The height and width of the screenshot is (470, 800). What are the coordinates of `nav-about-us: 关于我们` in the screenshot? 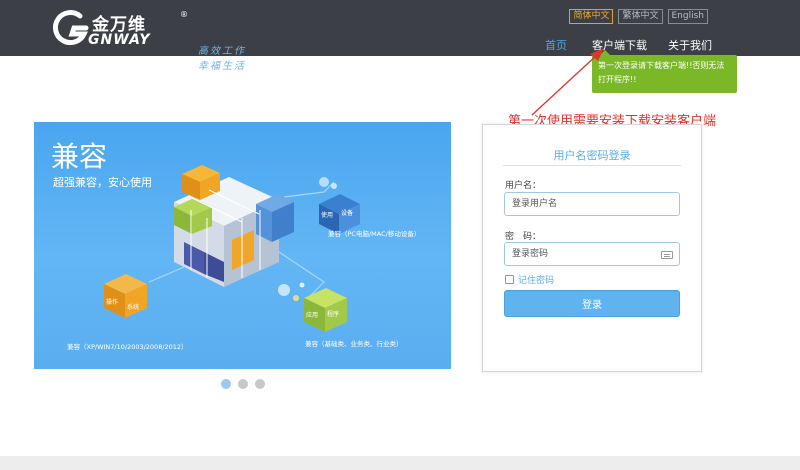 It's located at (690, 45).